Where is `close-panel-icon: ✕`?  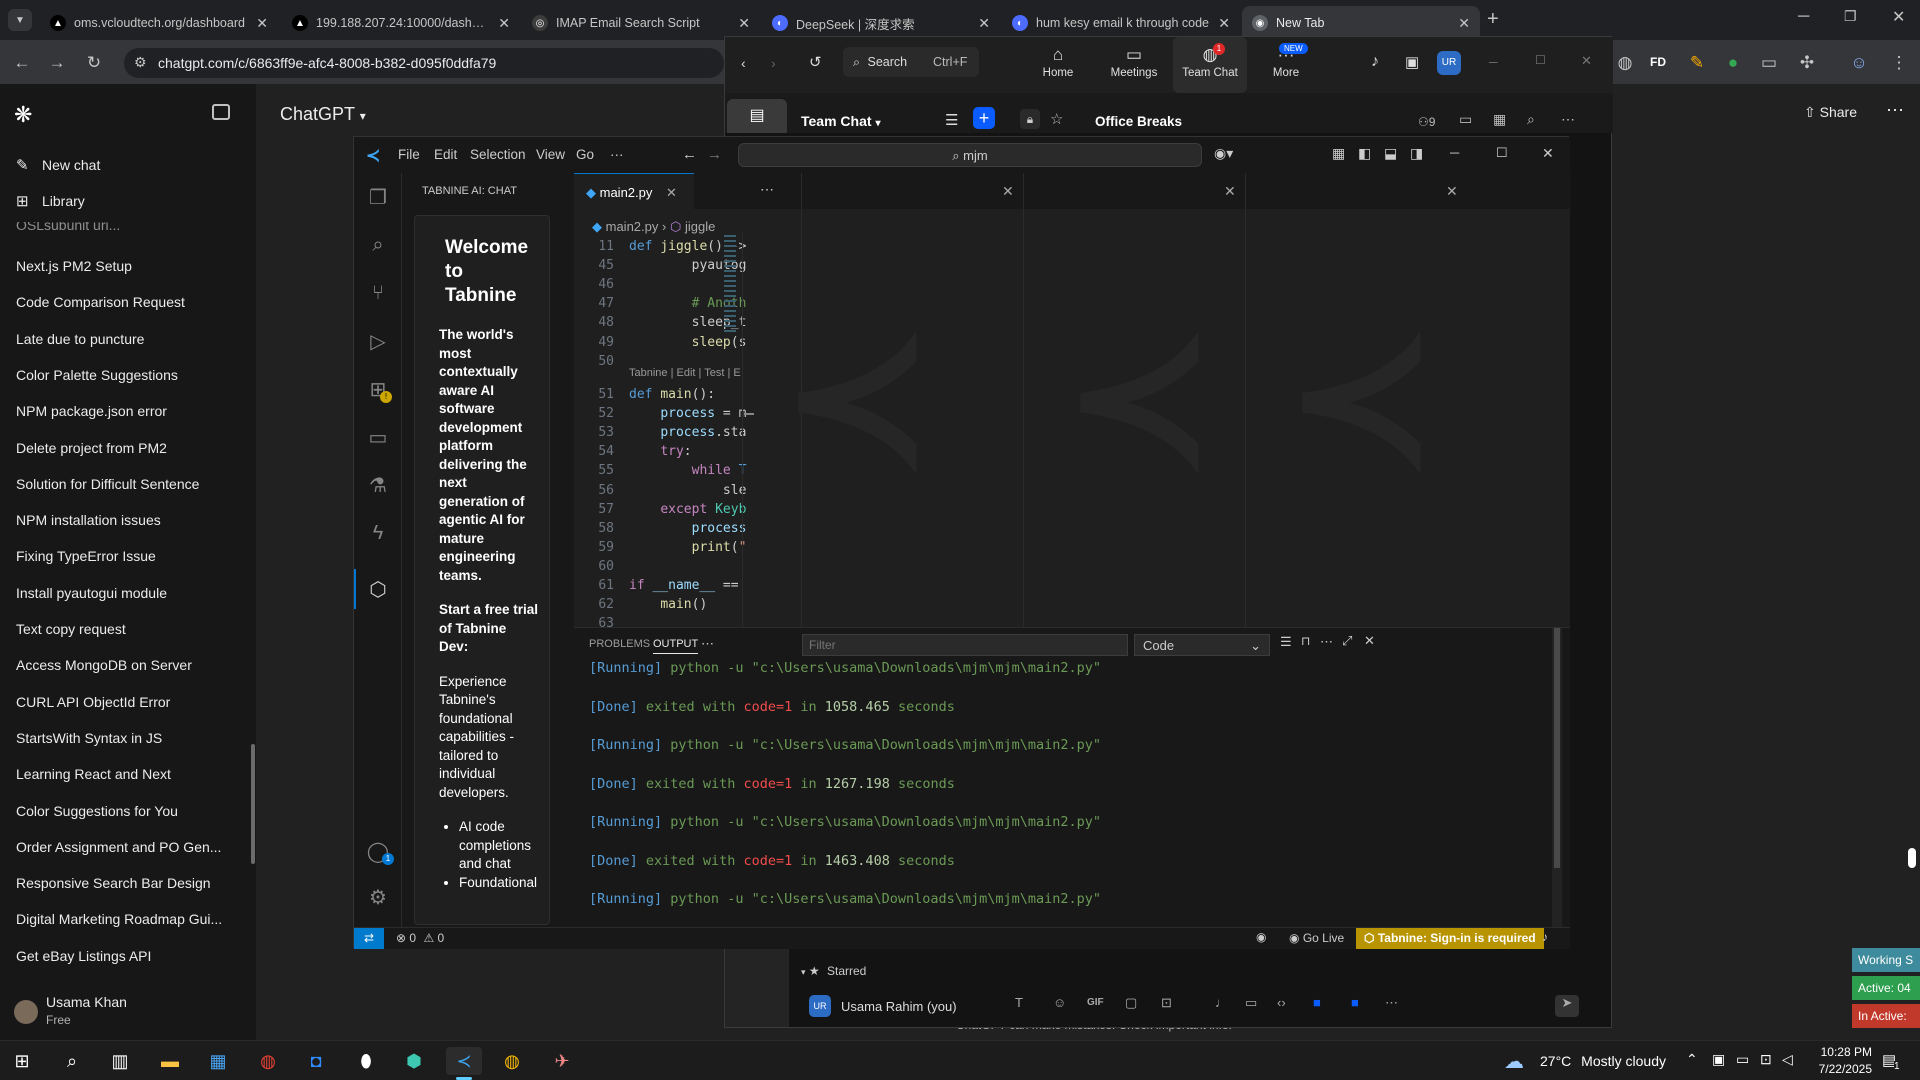 close-panel-icon: ✕ is located at coordinates (1369, 641).